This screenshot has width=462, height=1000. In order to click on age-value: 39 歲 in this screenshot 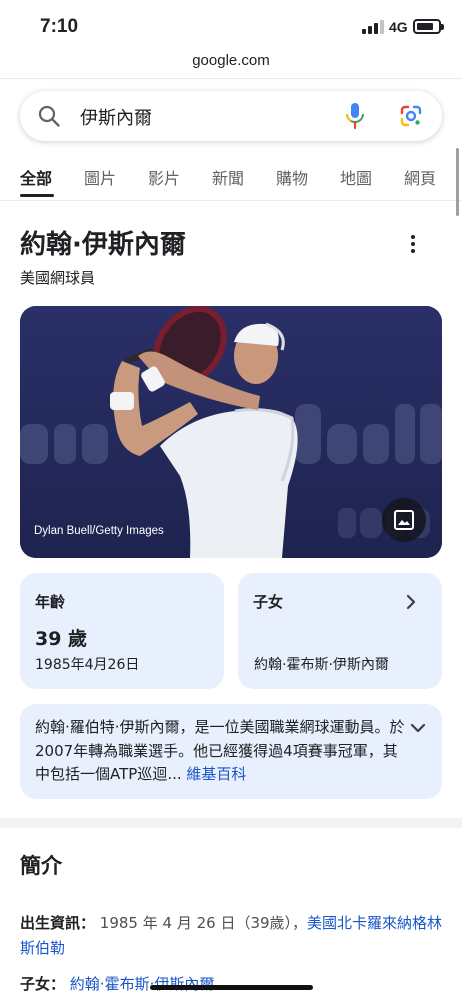, I will do `click(61, 639)`.